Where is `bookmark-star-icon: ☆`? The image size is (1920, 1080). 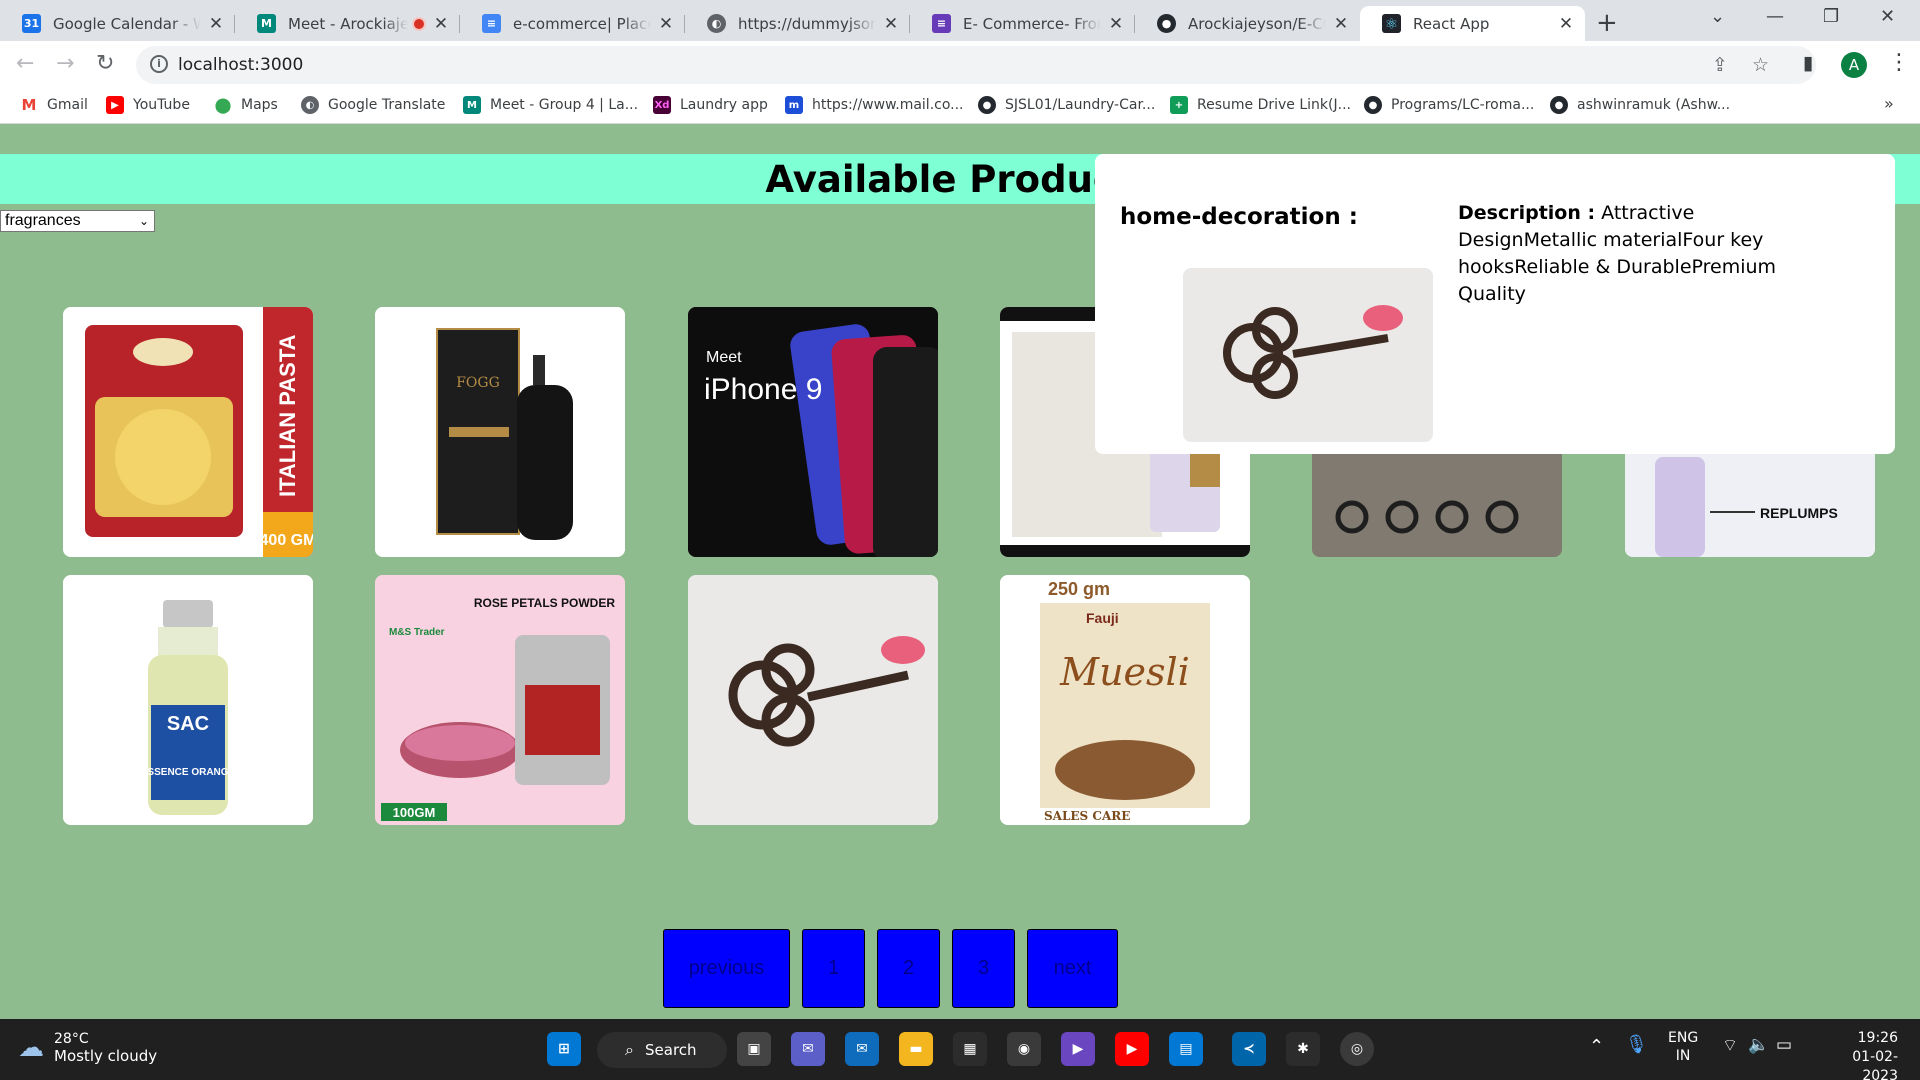 bookmark-star-icon: ☆ is located at coordinates (1760, 65).